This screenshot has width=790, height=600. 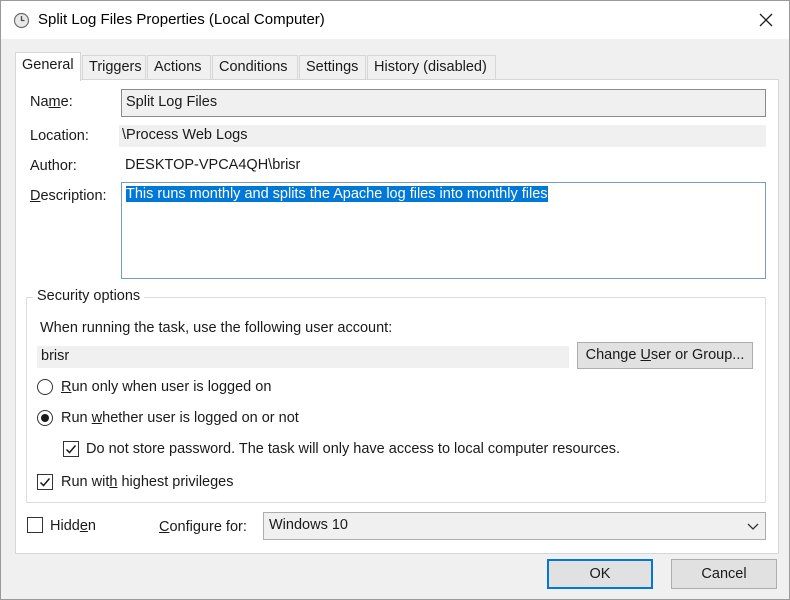 What do you see at coordinates (753, 526) in the screenshot?
I see `chevron-down-icon` at bounding box center [753, 526].